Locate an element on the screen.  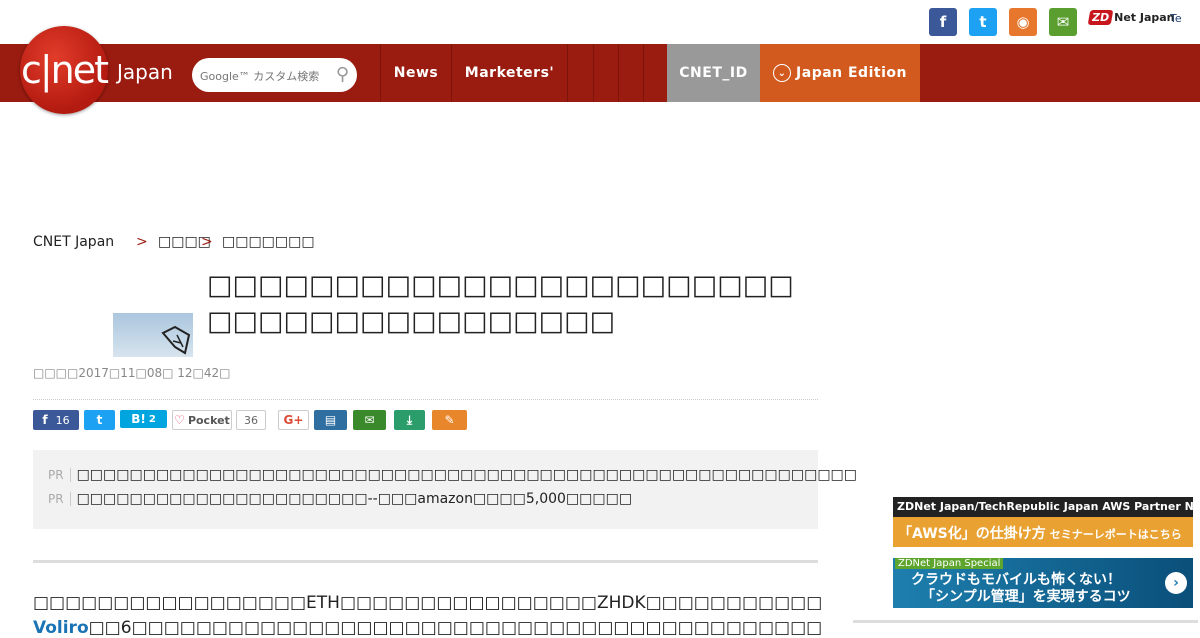
logo-edition-label: Japan is located at coordinates (145, 72).